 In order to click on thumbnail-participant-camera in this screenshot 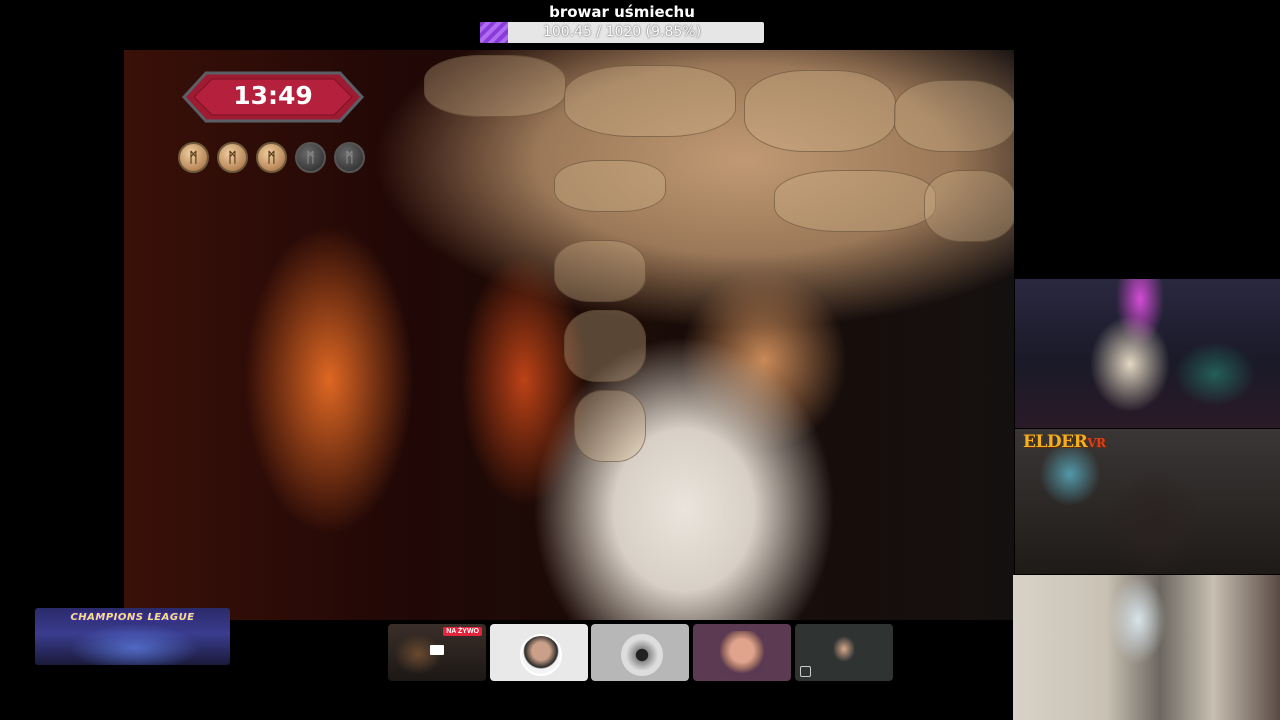, I will do `click(844, 652)`.